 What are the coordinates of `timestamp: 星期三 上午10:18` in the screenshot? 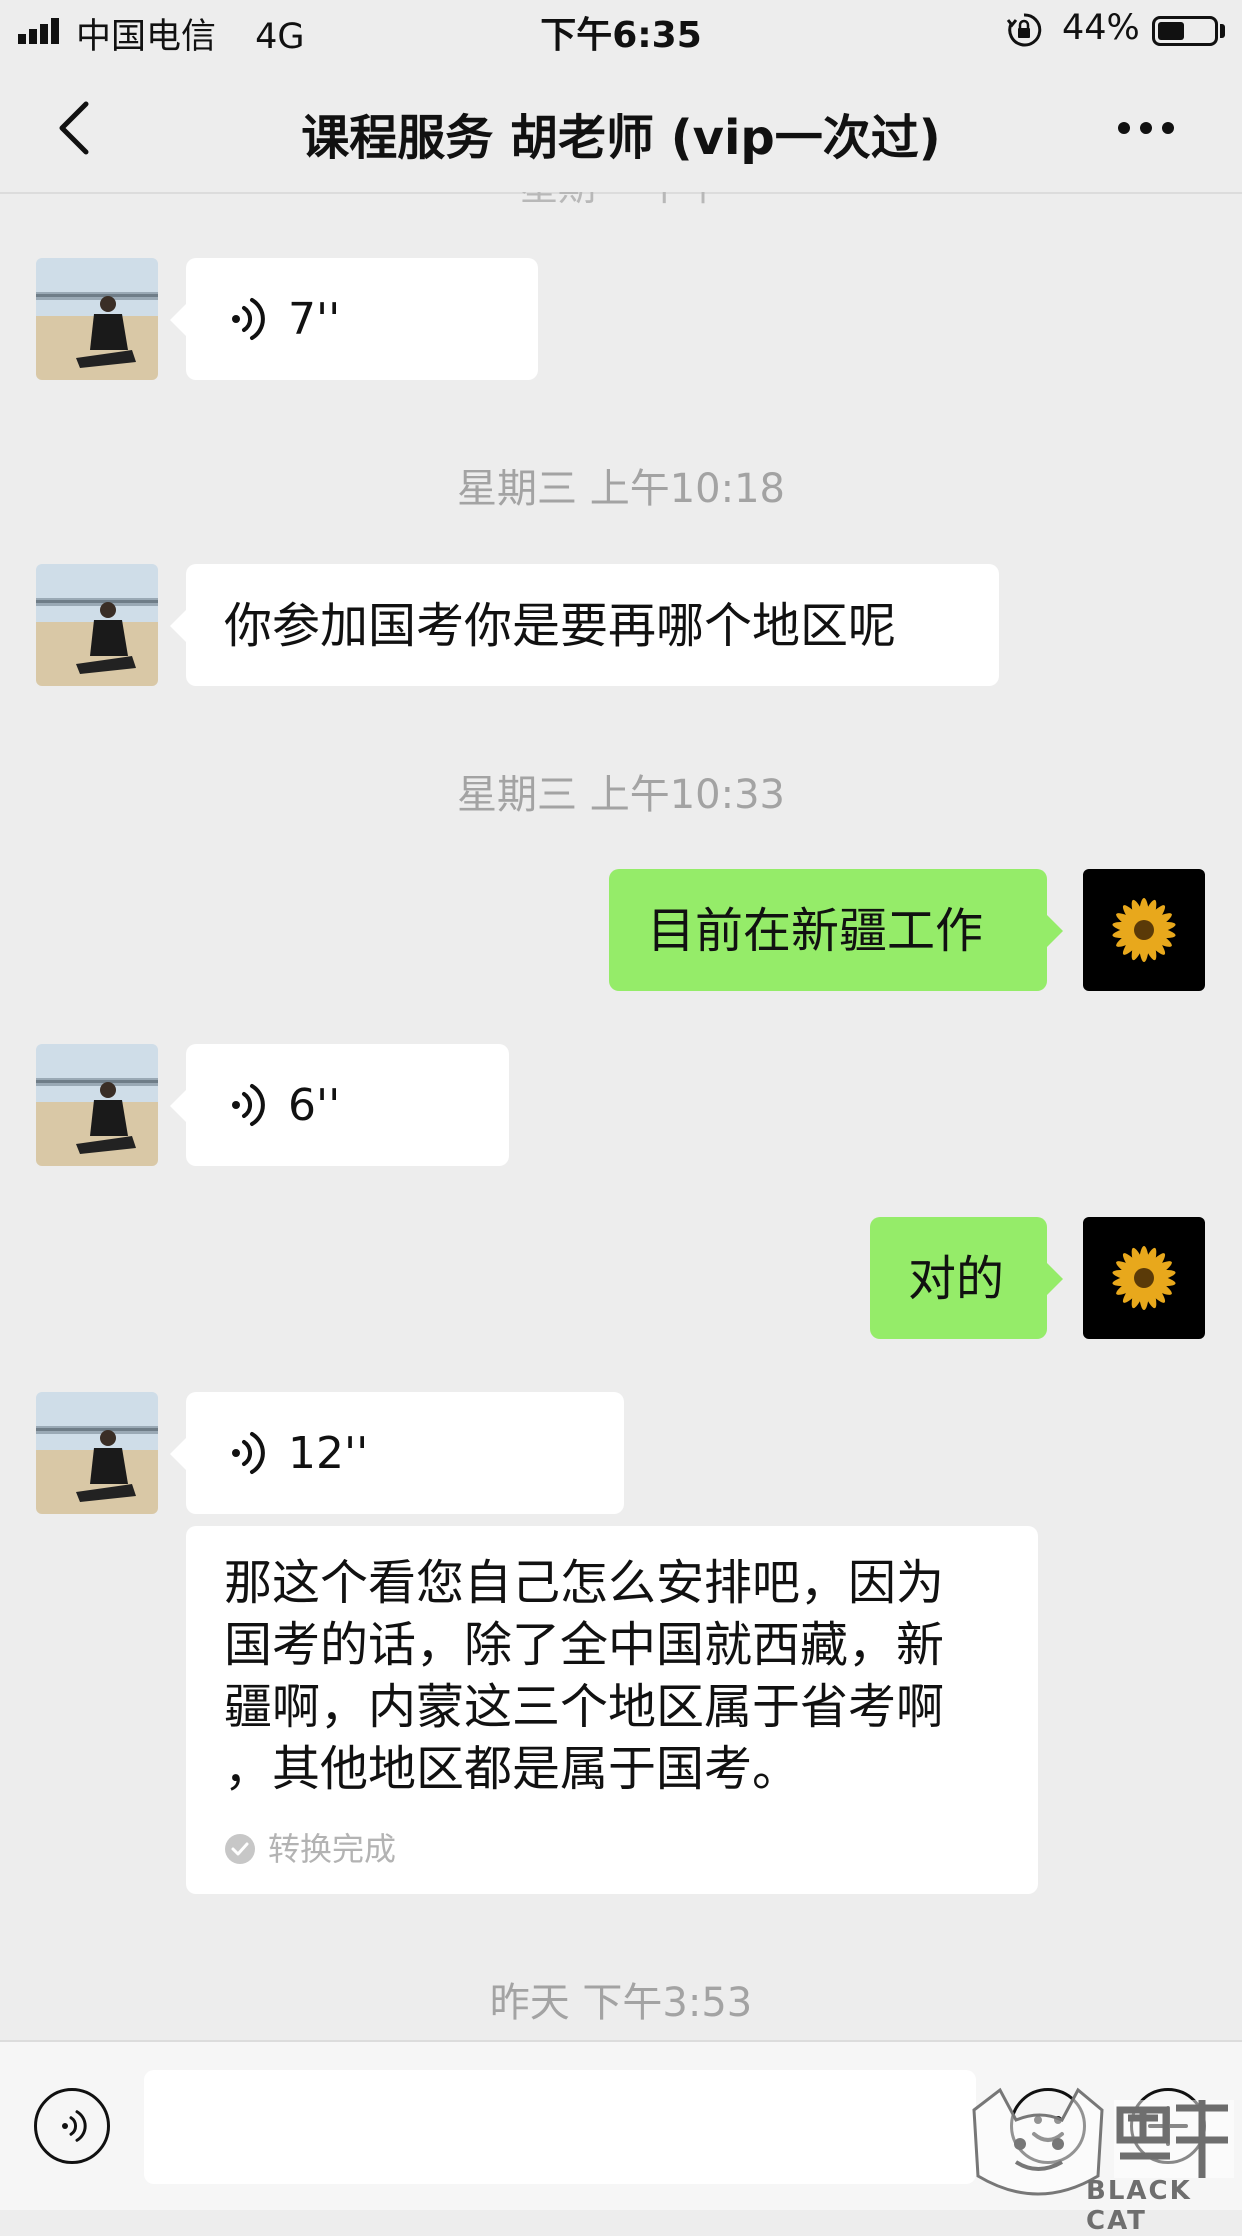 It's located at (621, 489).